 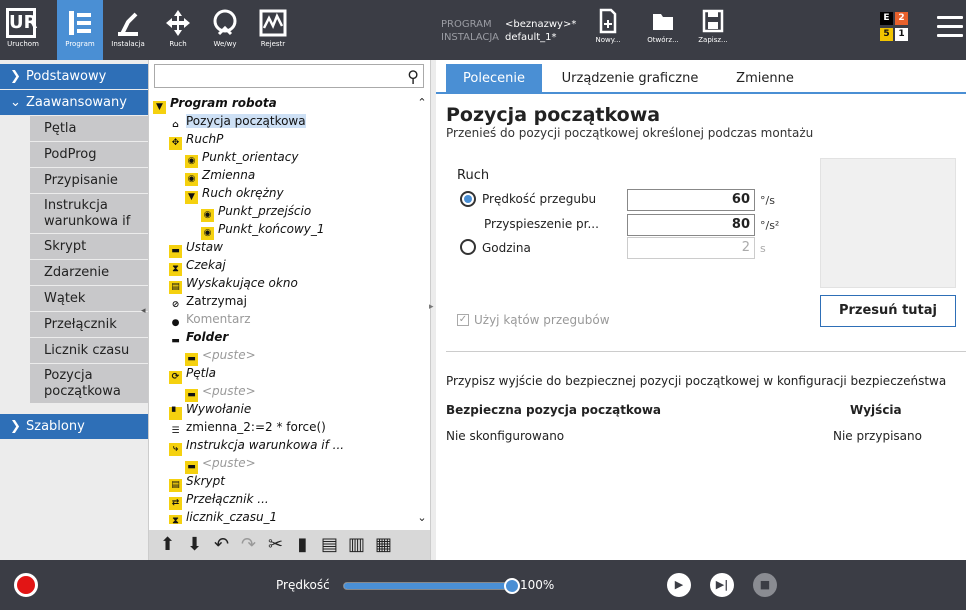 I want to click on panel-collapse-icon: ◂, so click(x=143, y=311).